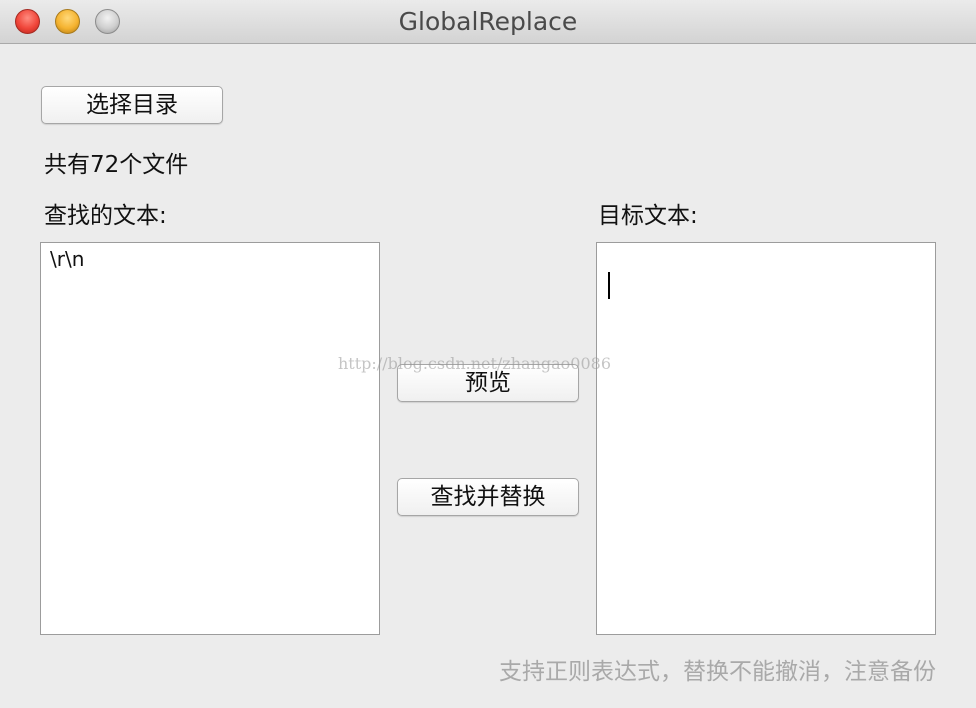 The height and width of the screenshot is (708, 976). What do you see at coordinates (67, 259) in the screenshot?
I see `search-text-value: \r\n` at bounding box center [67, 259].